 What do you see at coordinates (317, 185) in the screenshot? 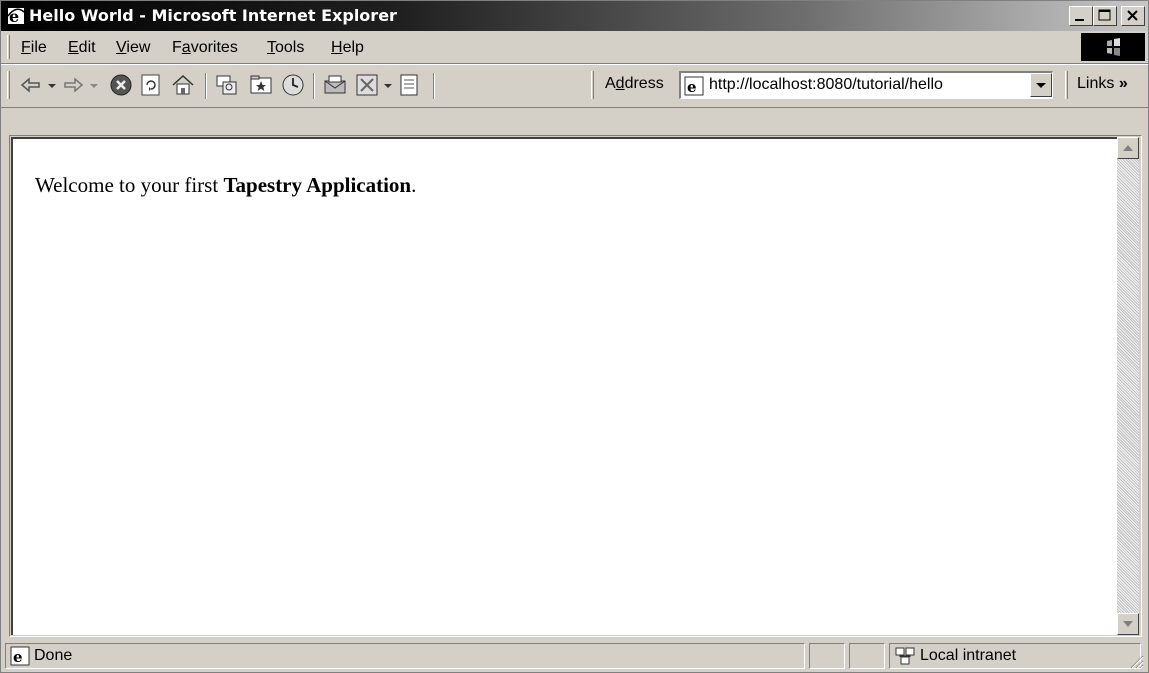
I see `welcome-text-bold: Tapestry Application` at bounding box center [317, 185].